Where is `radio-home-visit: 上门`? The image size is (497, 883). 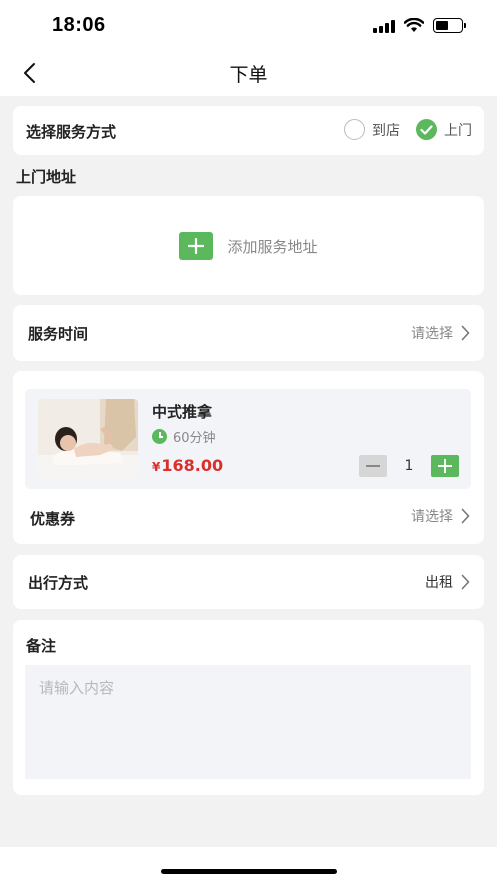
radio-home-visit: 上门 is located at coordinates (444, 129).